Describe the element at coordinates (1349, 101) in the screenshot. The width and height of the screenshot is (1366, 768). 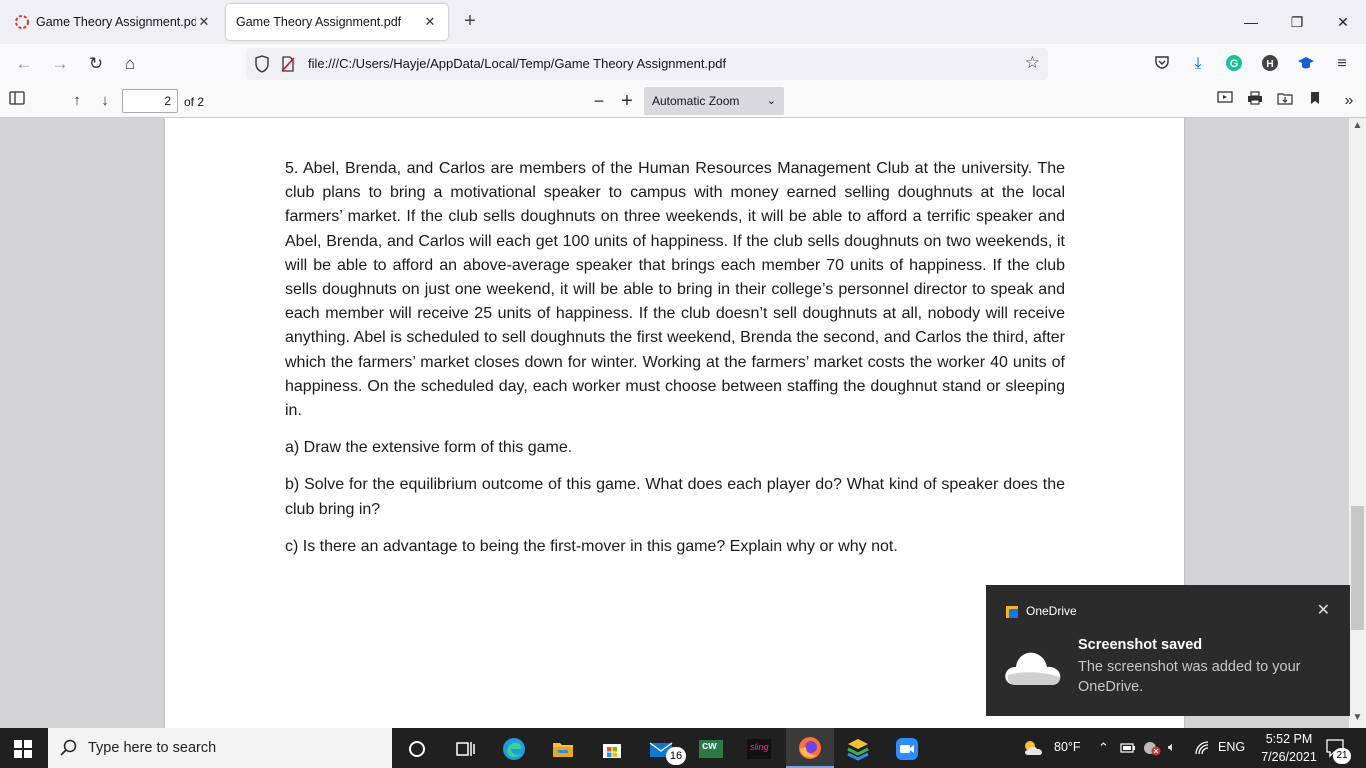
I see `tools-chevron-icon: »` at that location.